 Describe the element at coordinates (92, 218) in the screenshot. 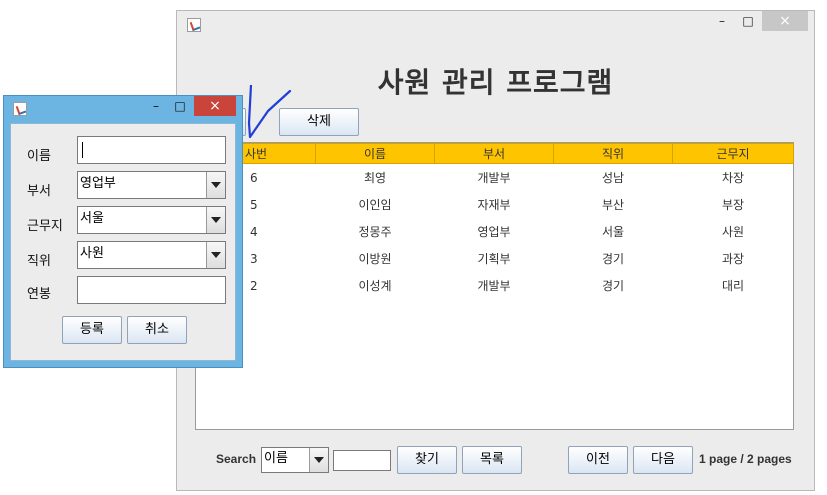

I see `location-value: 서울` at that location.